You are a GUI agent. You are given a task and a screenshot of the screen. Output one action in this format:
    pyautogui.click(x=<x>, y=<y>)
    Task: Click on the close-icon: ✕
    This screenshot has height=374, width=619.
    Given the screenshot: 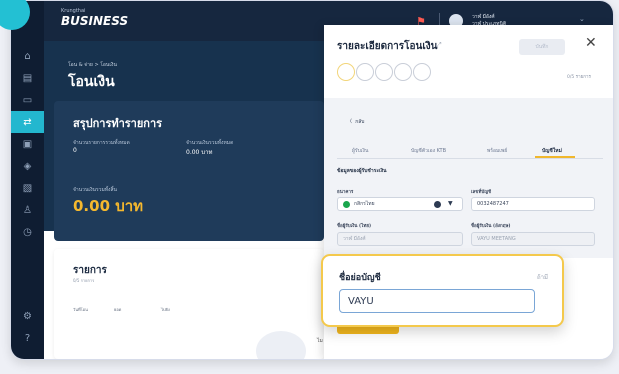 What is the action you would take?
    pyautogui.click(x=591, y=43)
    